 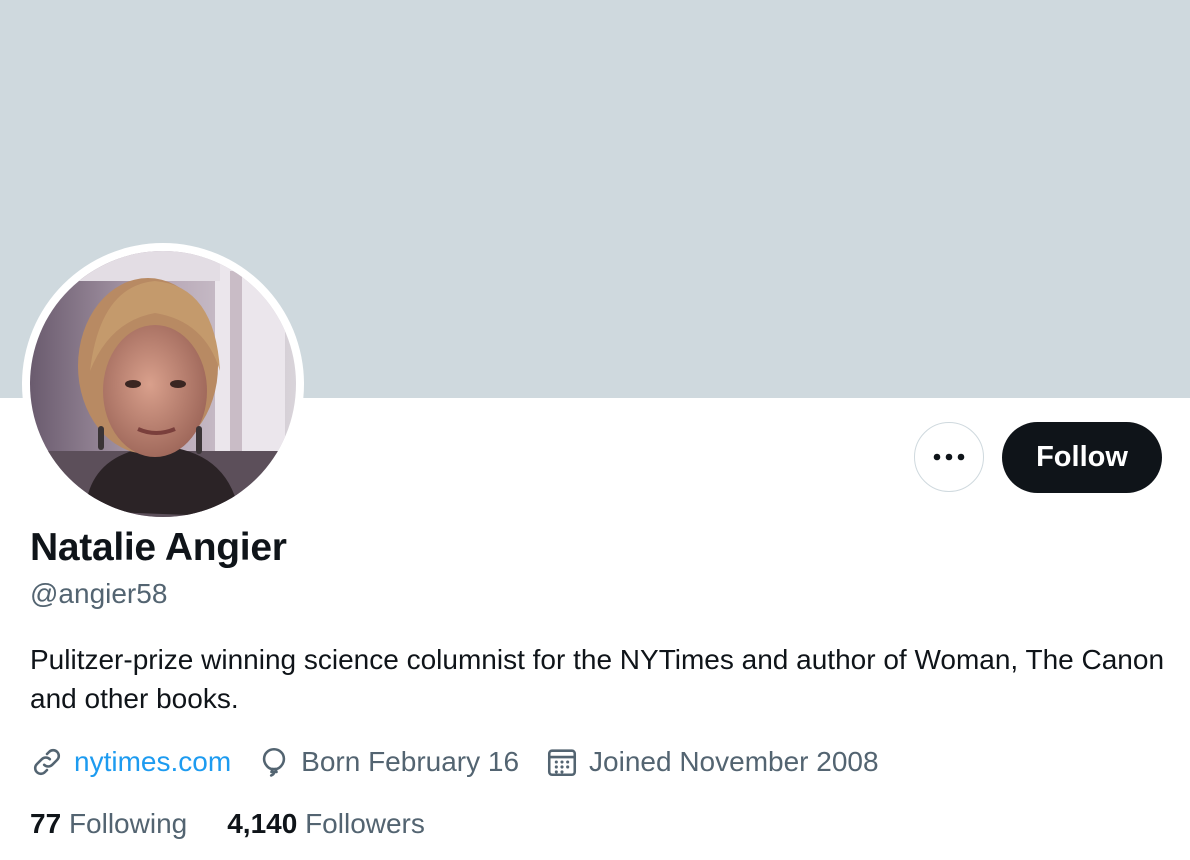 I want to click on following-link: 77 Following, so click(x=108, y=824).